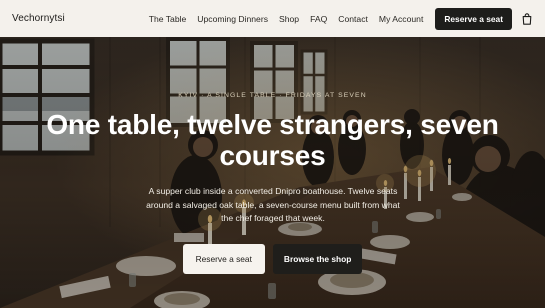 This screenshot has height=308, width=545. Describe the element at coordinates (318, 19) in the screenshot. I see `nav-link-faq: FAQ` at that location.